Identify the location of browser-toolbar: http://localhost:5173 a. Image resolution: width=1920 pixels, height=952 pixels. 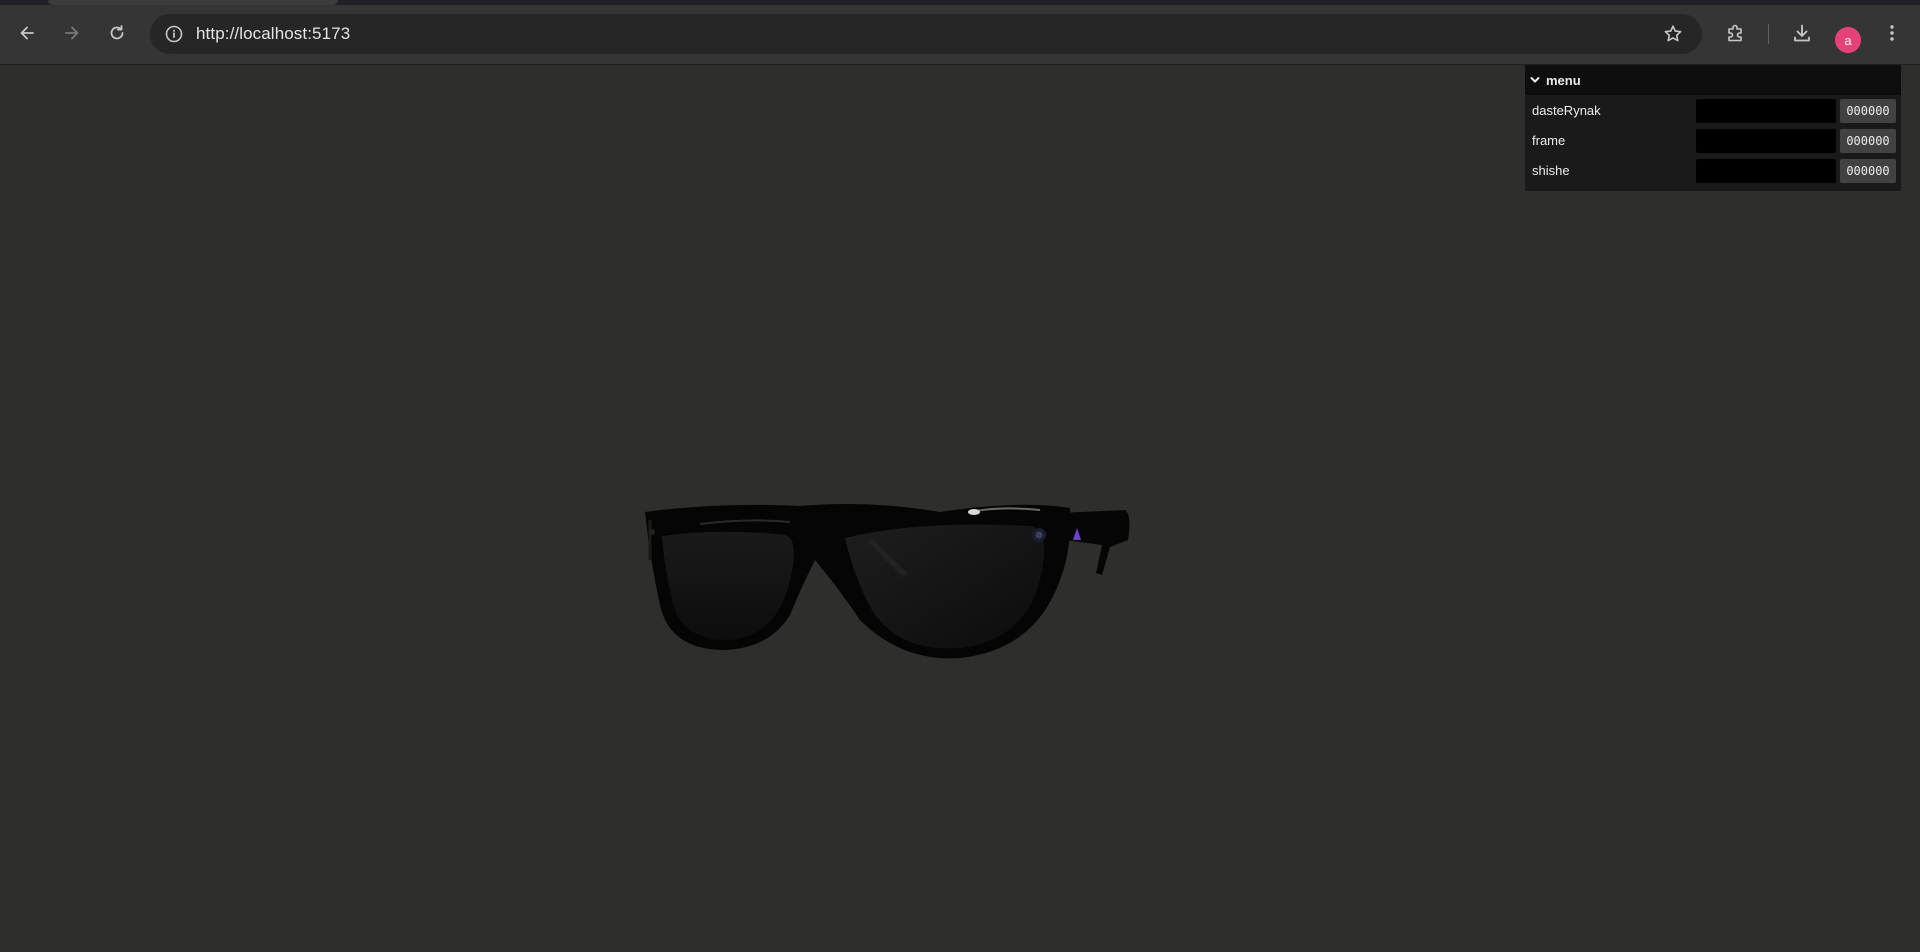
(960, 35).